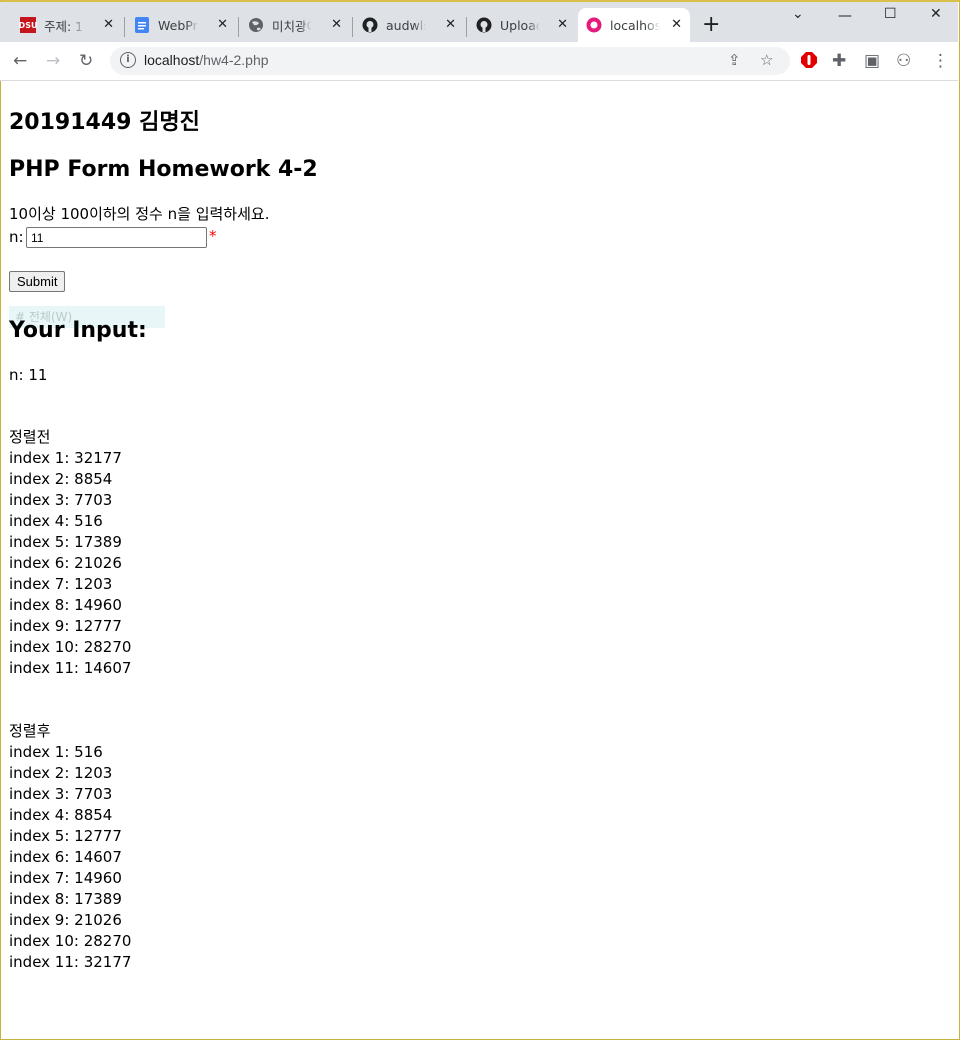 The width and height of the screenshot is (960, 1040). Describe the element at coordinates (53, 61) in the screenshot. I see `forward-icon: →` at that location.